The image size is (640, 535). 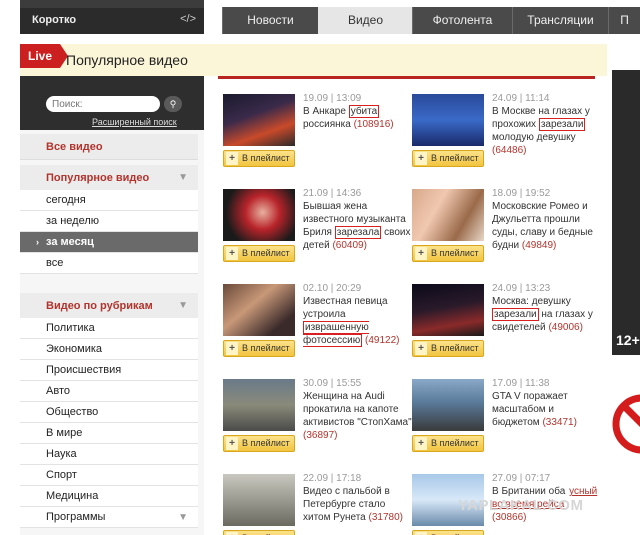 I want to click on short-news-link: Коротко, so click(x=54, y=20).